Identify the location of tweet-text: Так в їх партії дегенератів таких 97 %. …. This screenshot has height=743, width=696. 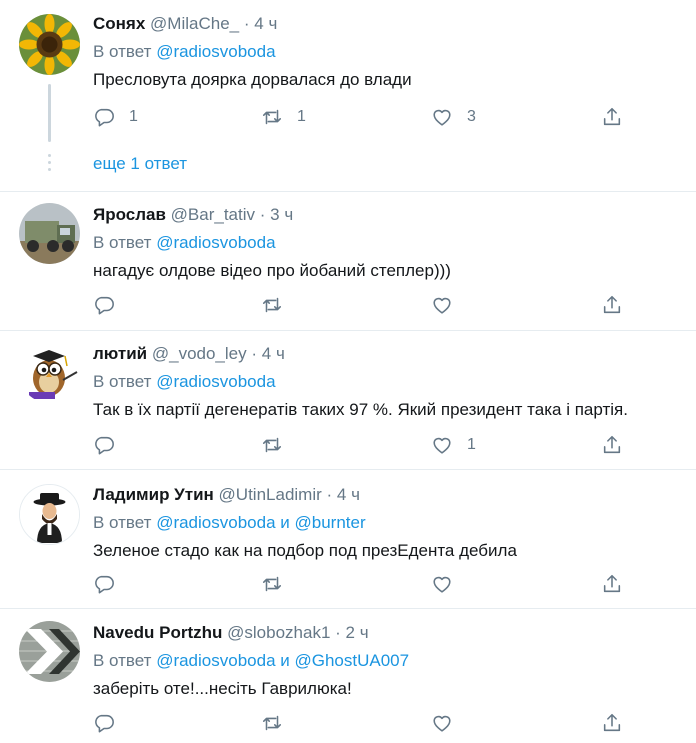
(360, 409).